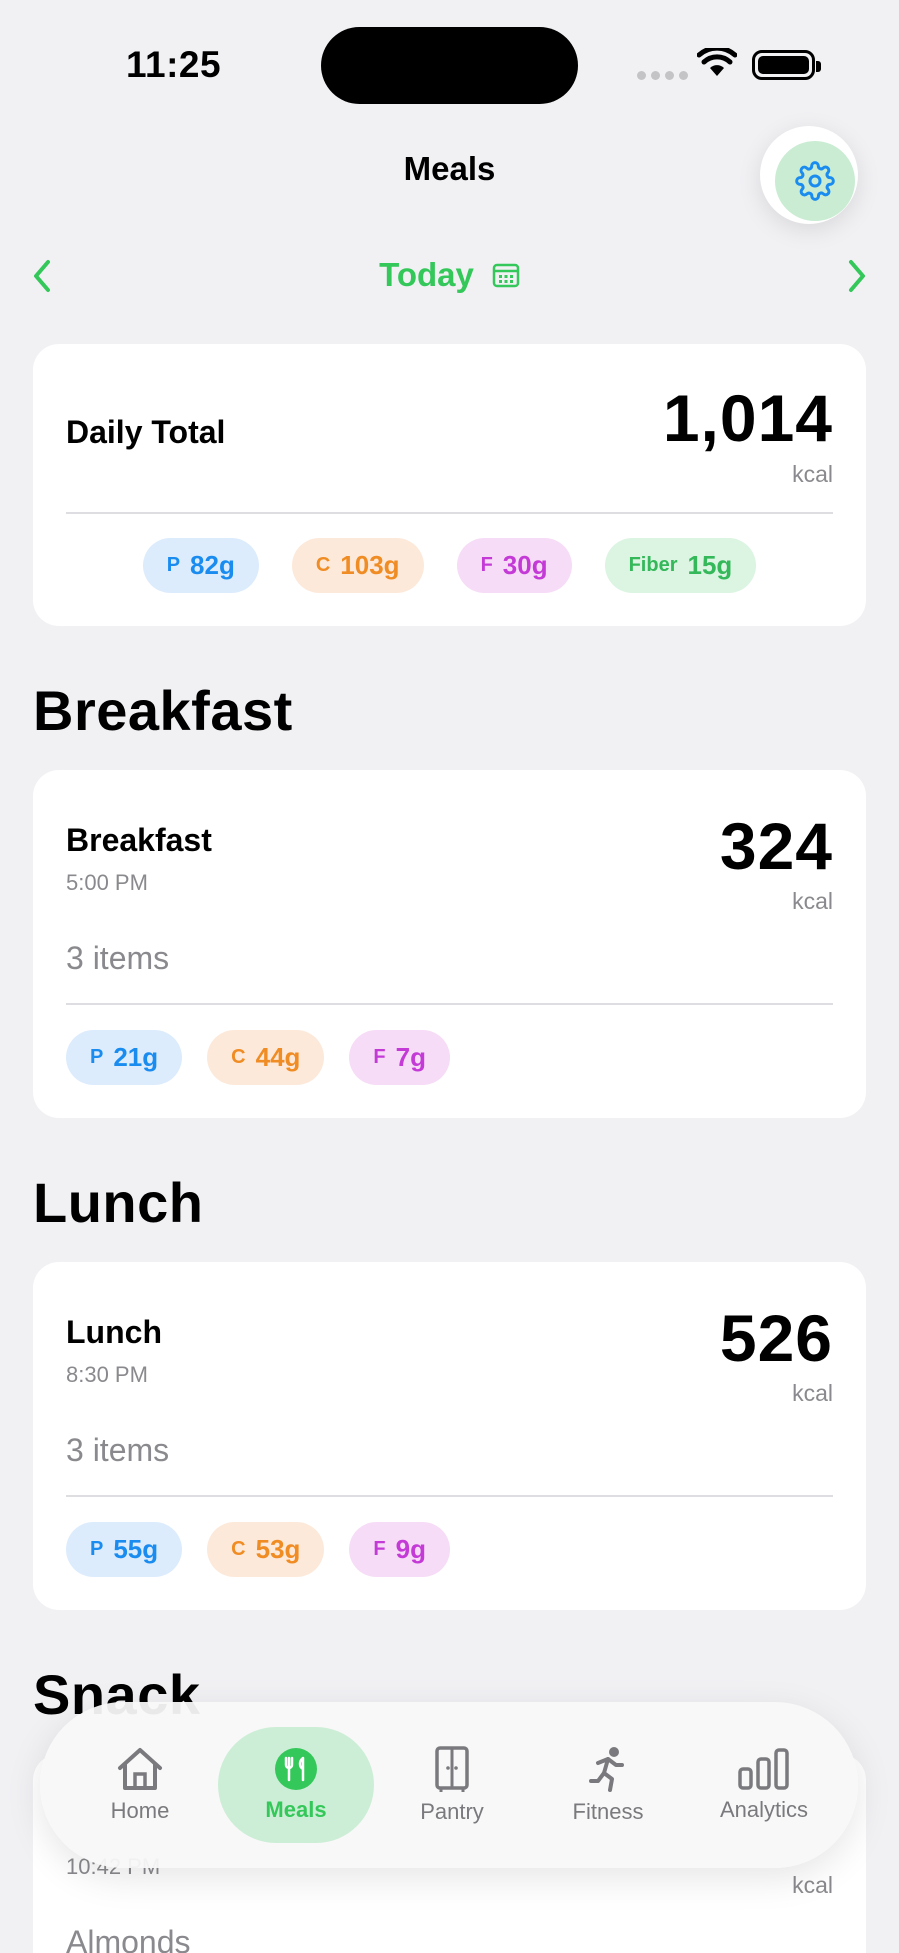 The width and height of the screenshot is (899, 1953). What do you see at coordinates (296, 1809) in the screenshot?
I see `tab-label: Meals` at bounding box center [296, 1809].